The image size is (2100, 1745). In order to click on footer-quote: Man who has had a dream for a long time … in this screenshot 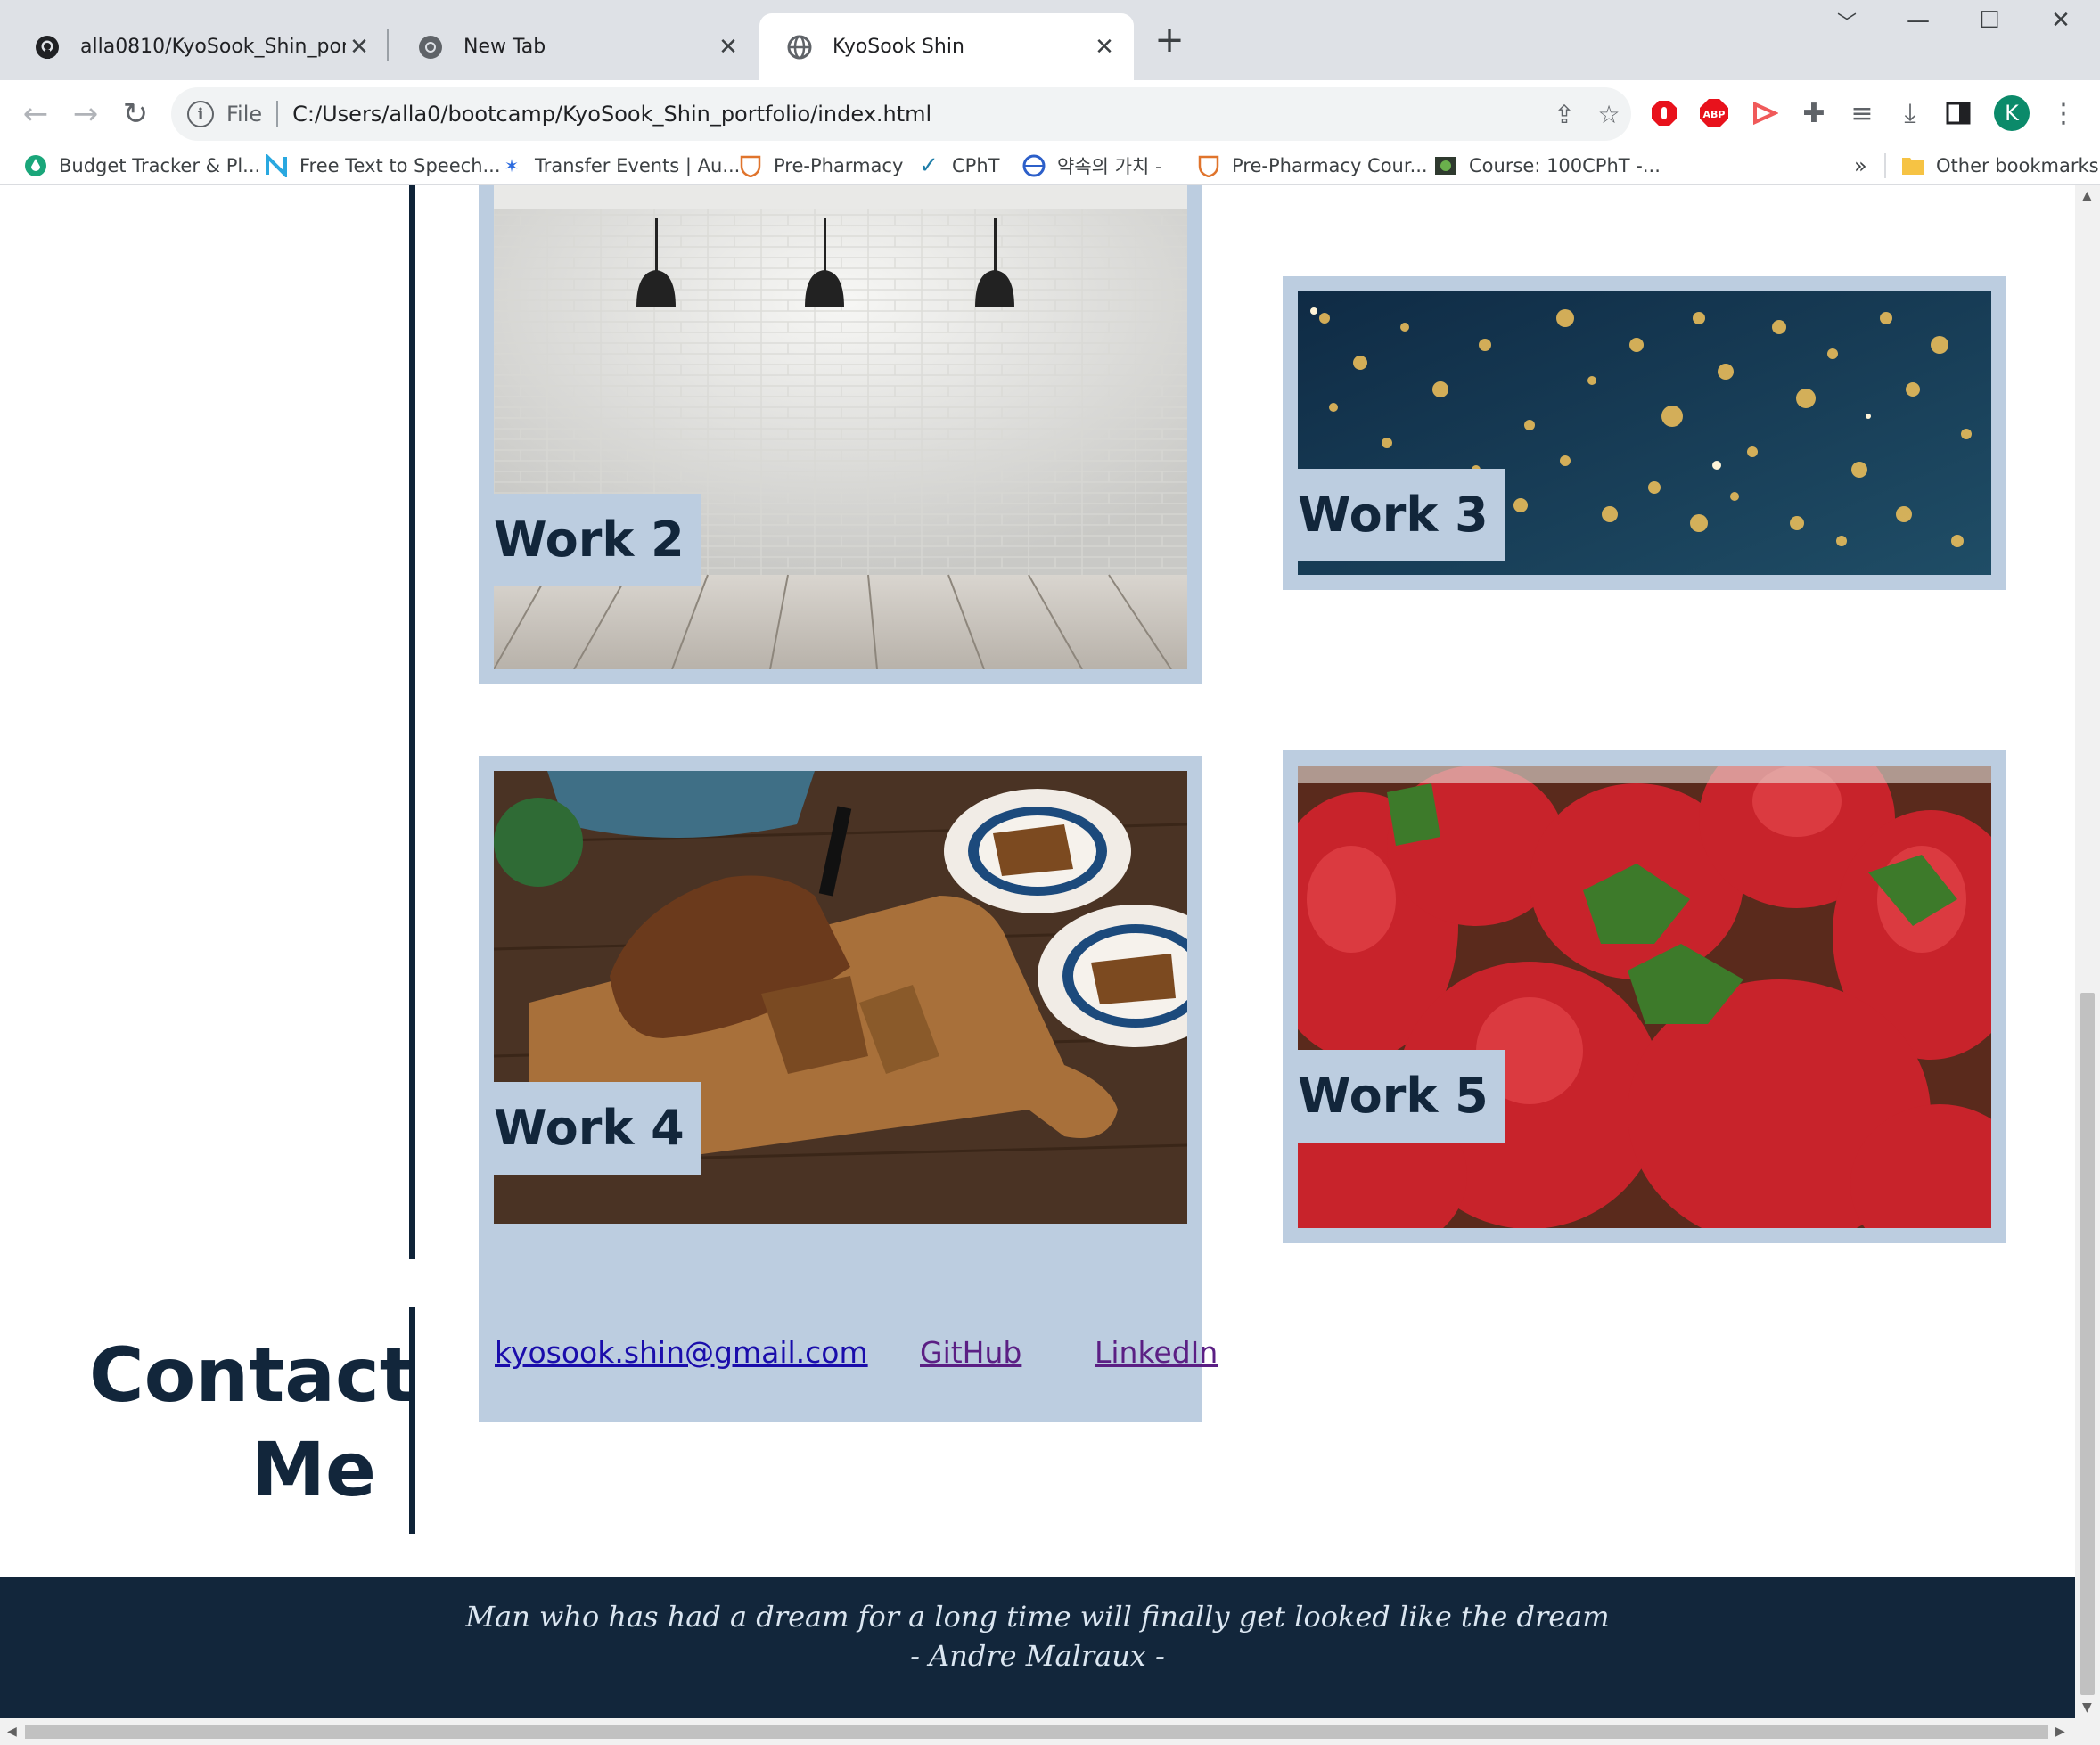, I will do `click(1037, 1617)`.